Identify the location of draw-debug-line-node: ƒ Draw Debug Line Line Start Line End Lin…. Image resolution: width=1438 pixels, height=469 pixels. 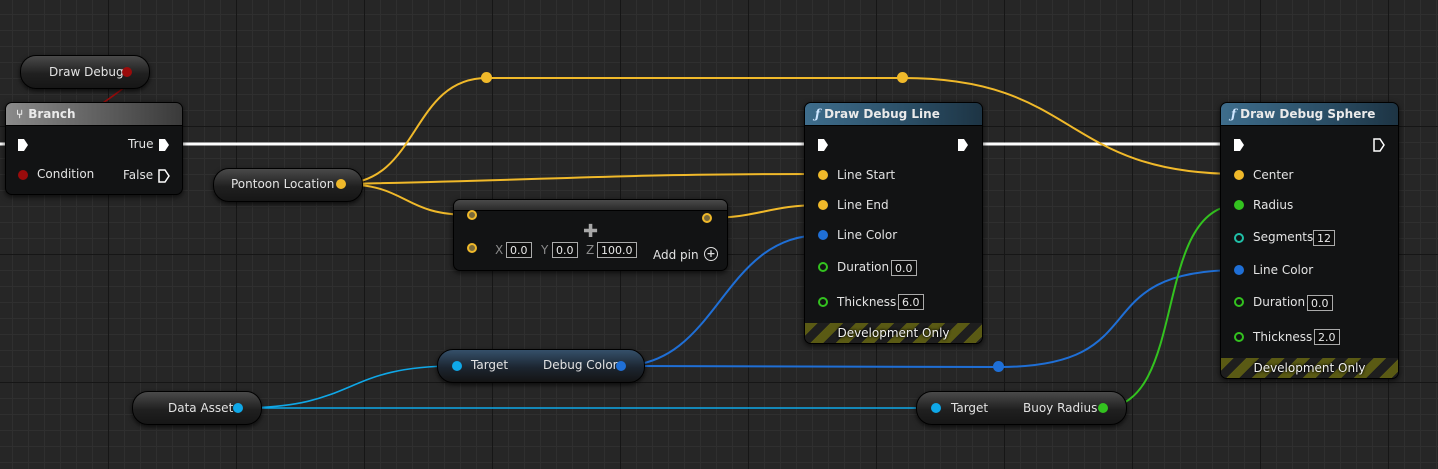
(893, 223).